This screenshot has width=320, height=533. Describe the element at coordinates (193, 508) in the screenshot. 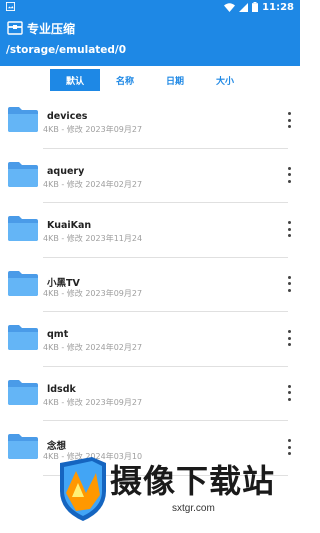

I see `watermark-url: sxtgr.com` at that location.